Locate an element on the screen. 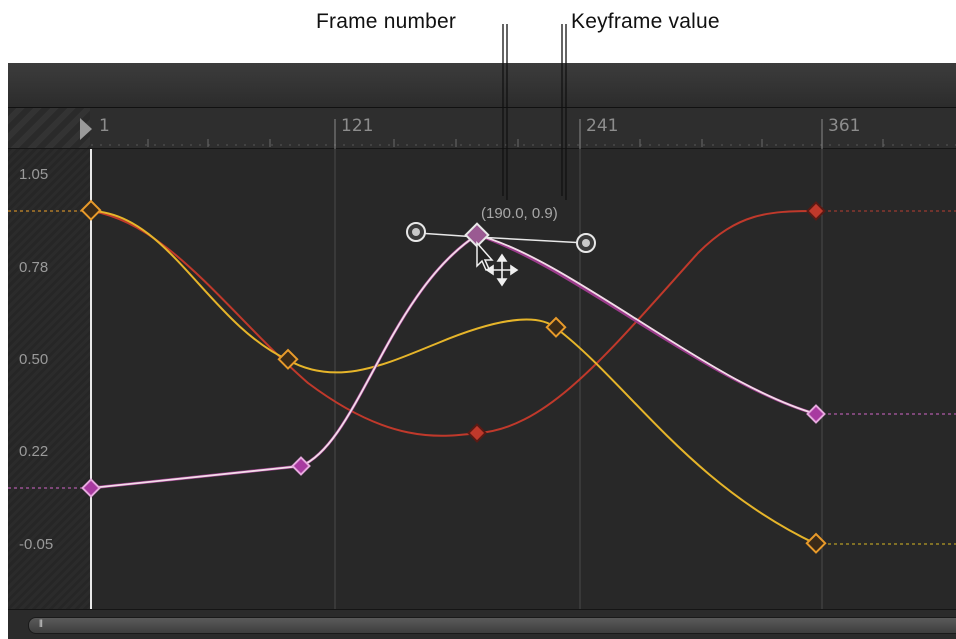  arrow-cursor-icon is located at coordinates (485, 256).